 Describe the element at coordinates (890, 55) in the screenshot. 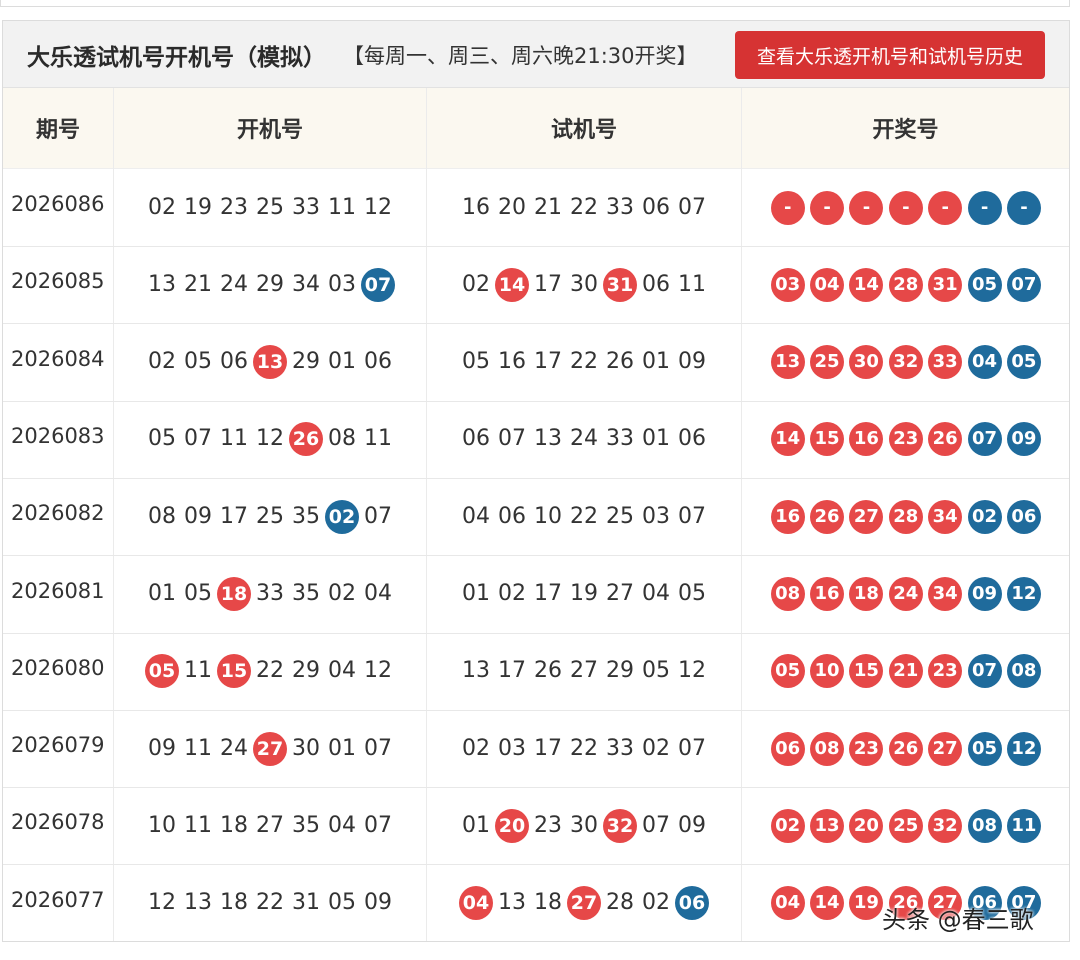

I see `history-button: 查看大乐透开机号和试机号历史` at that location.